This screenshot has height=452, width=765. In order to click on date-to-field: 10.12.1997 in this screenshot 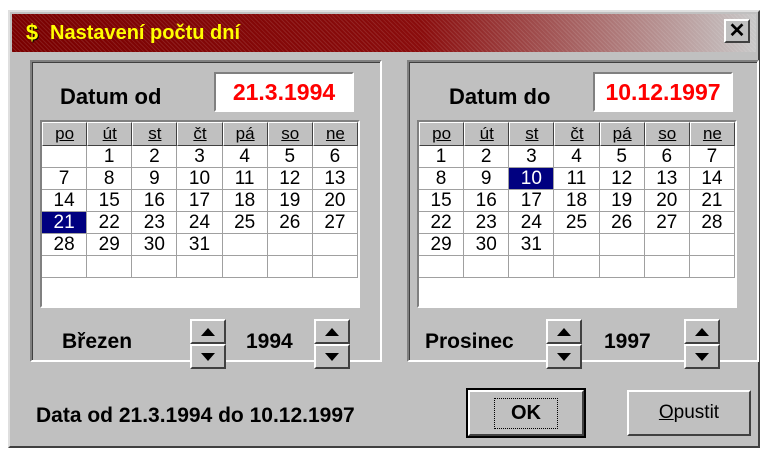, I will do `click(663, 92)`.